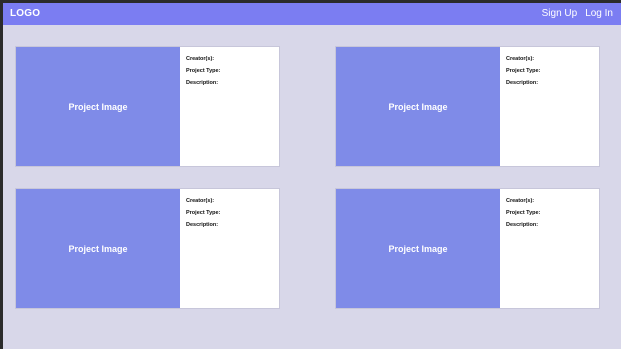 This screenshot has width=621, height=349. Describe the element at coordinates (560, 13) in the screenshot. I see `sign-up-link: Sign Up` at that location.